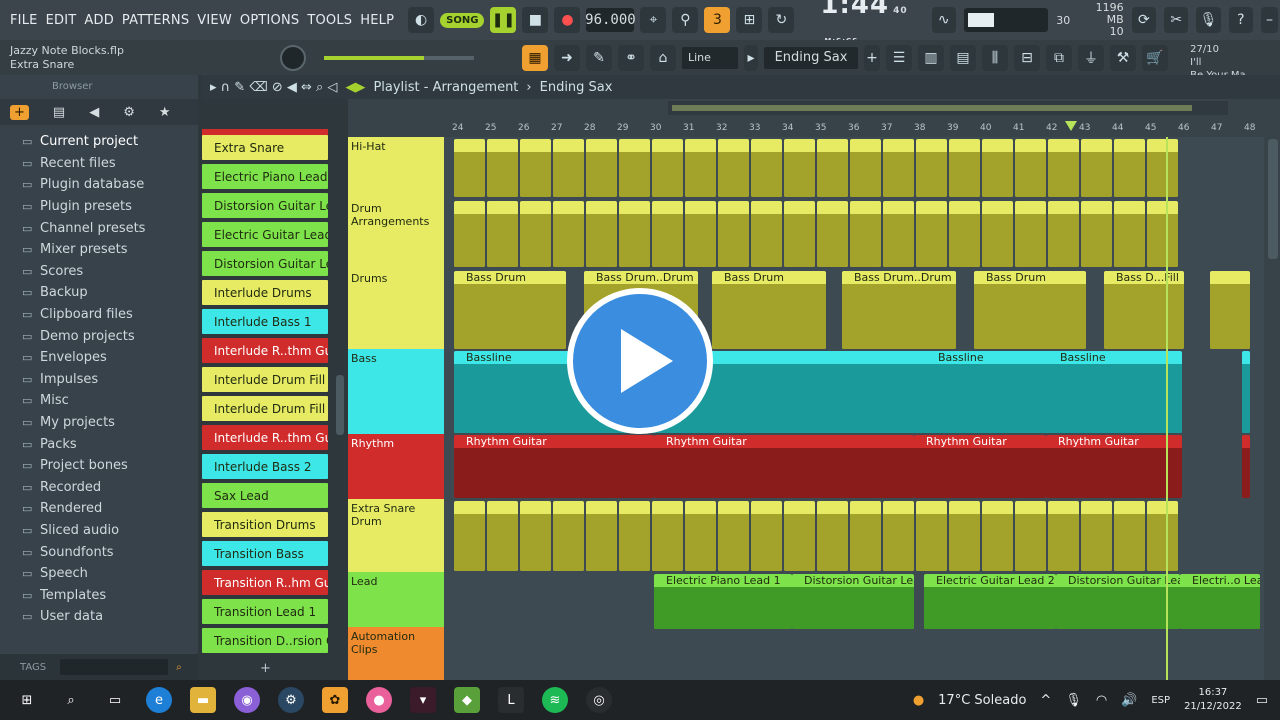 This screenshot has height=720, width=1280. Describe the element at coordinates (853, 601) in the screenshot. I see `clip: Distorsion Guitar Lead 1` at that location.